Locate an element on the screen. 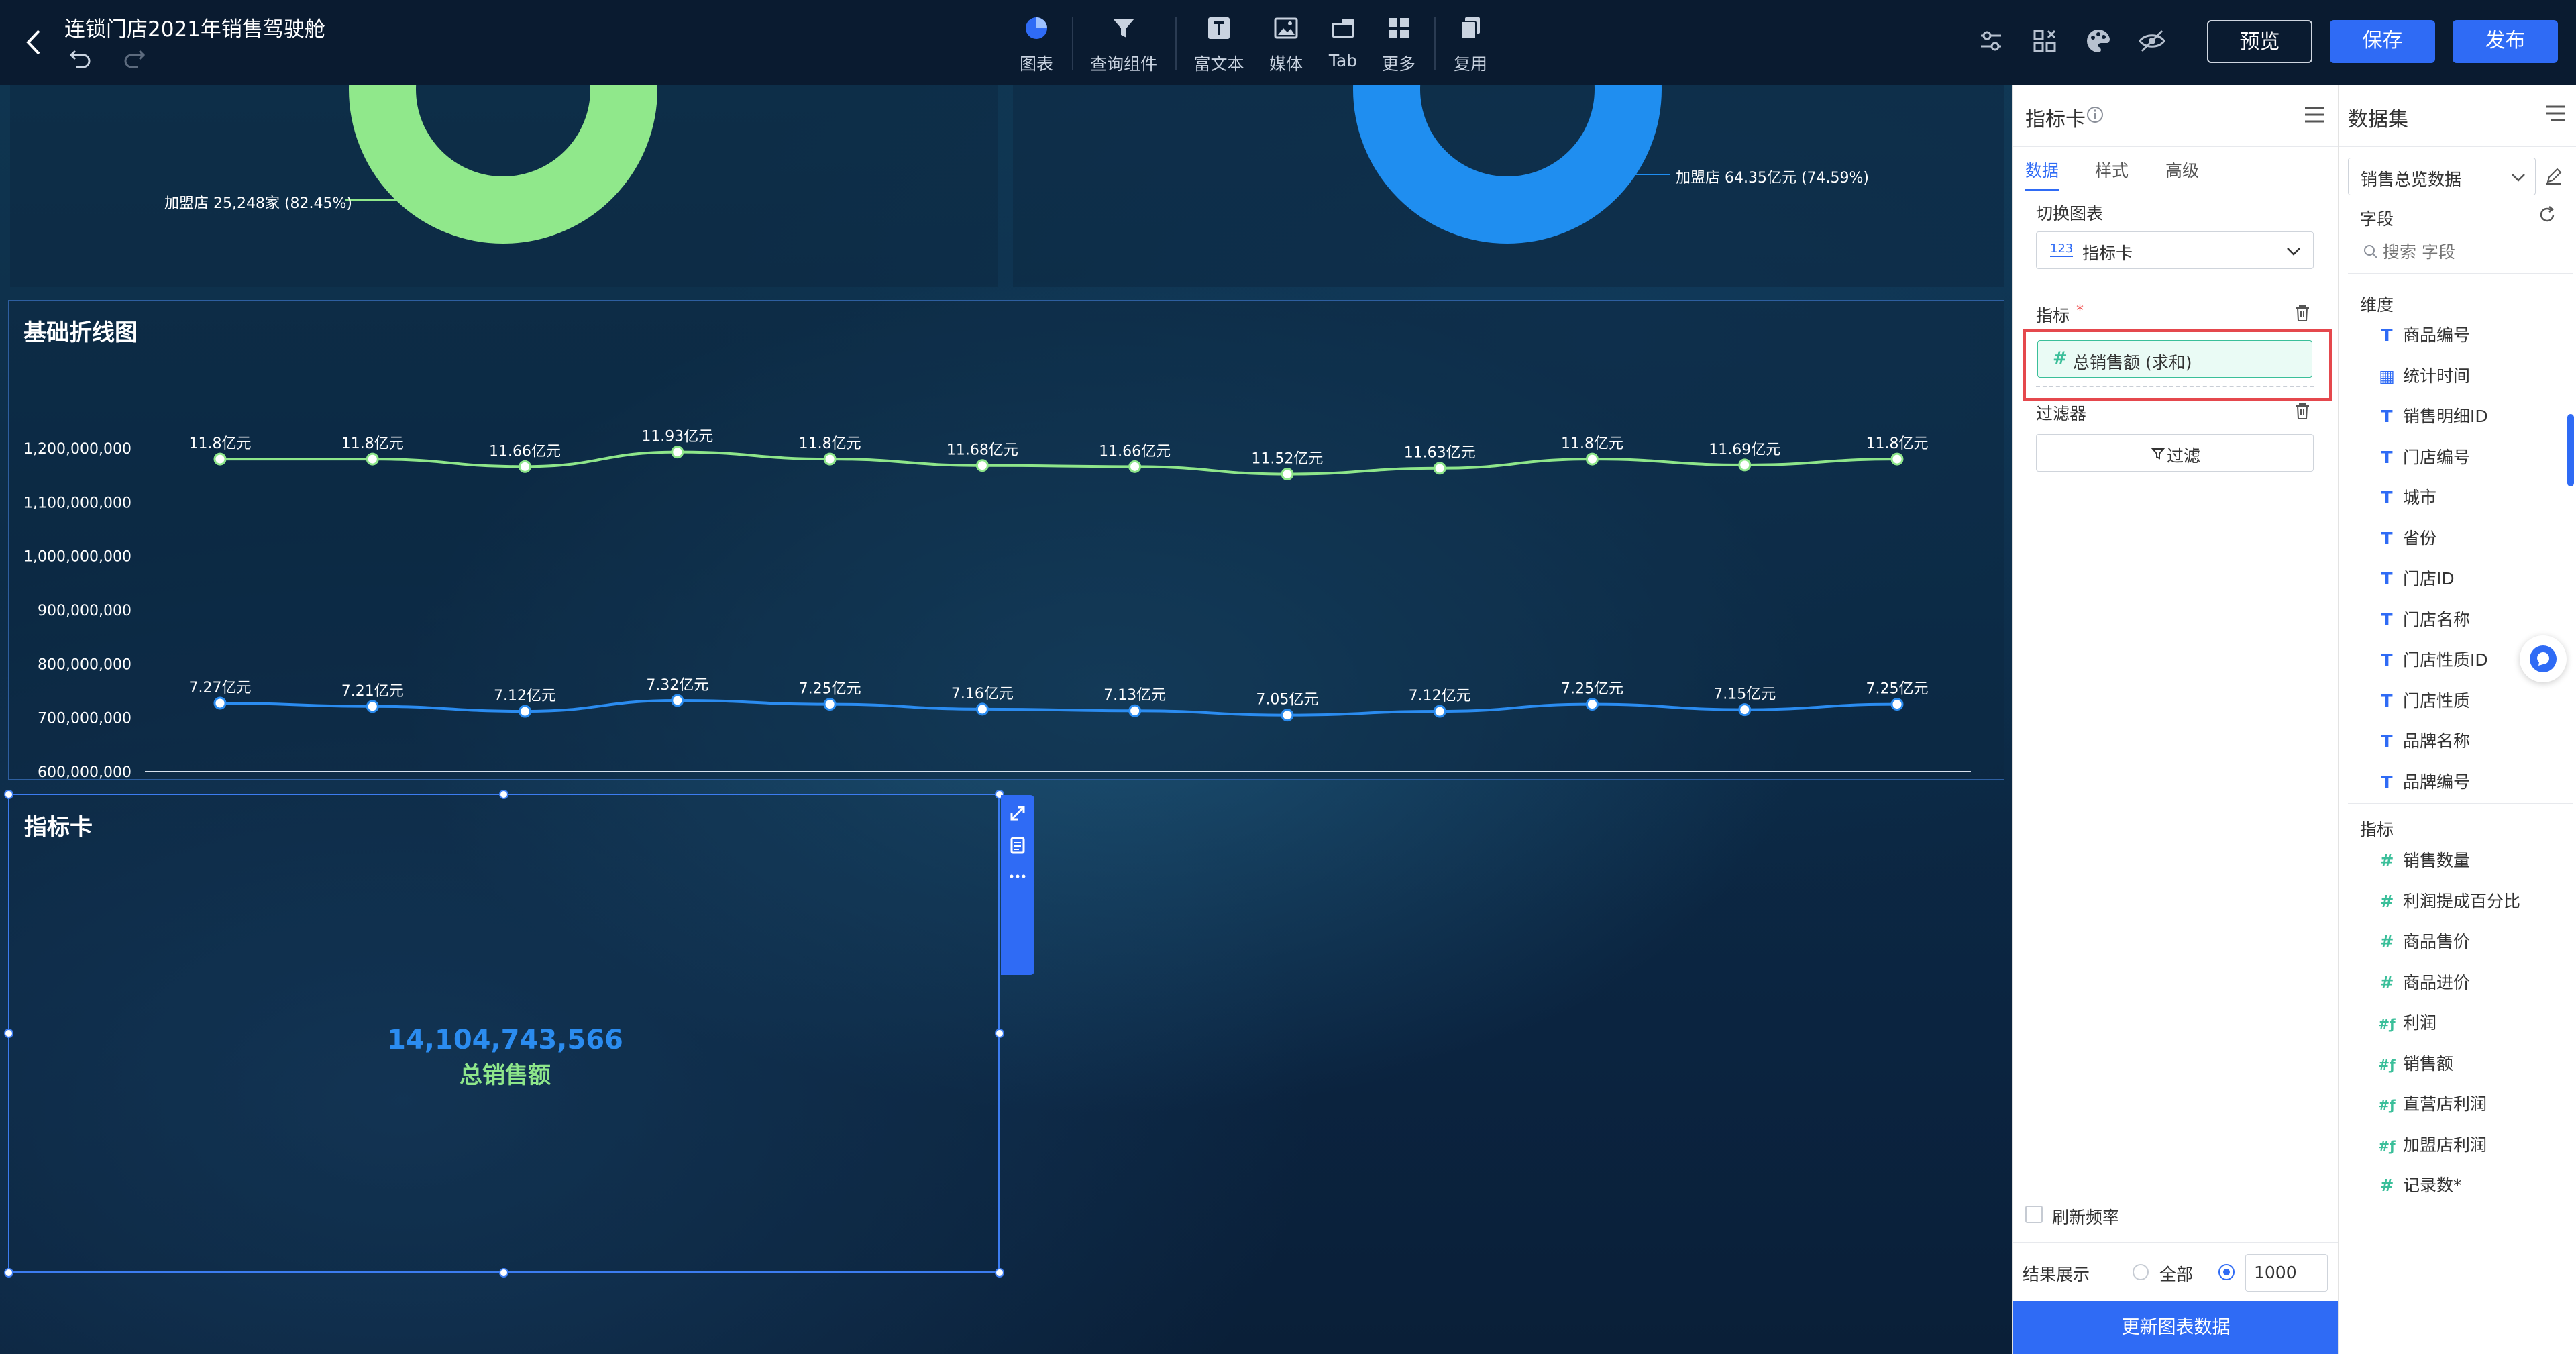  data-label: 11.52亿元 is located at coordinates (1287, 460).